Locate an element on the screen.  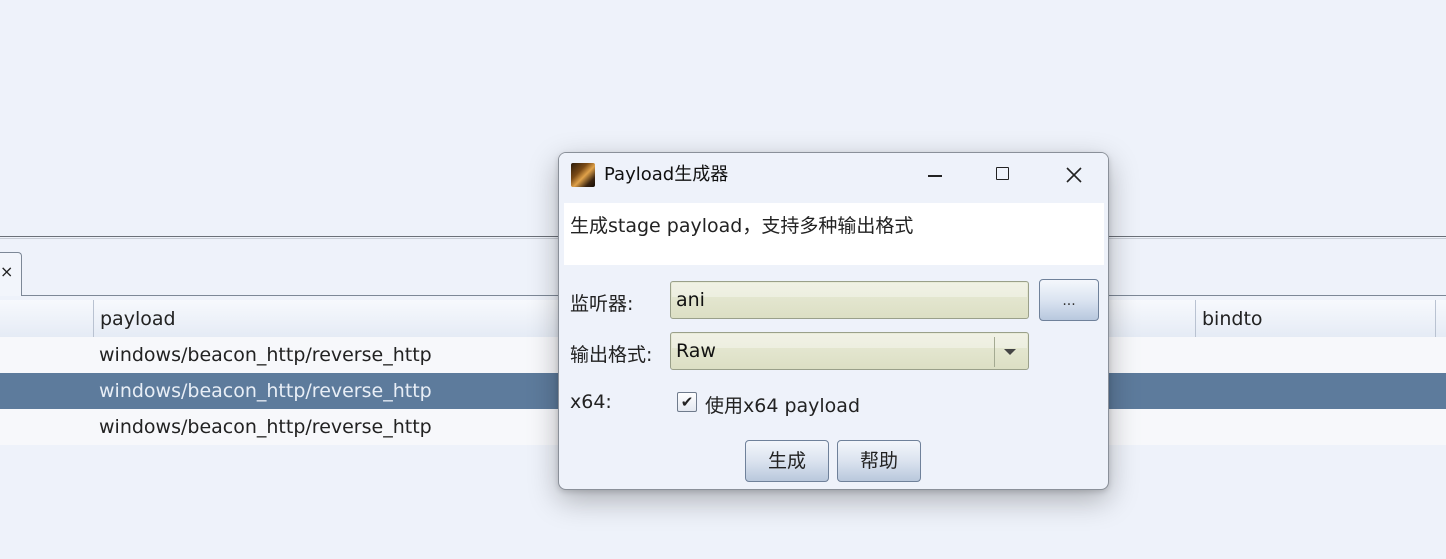
maximize-button is located at coordinates (1004, 175).